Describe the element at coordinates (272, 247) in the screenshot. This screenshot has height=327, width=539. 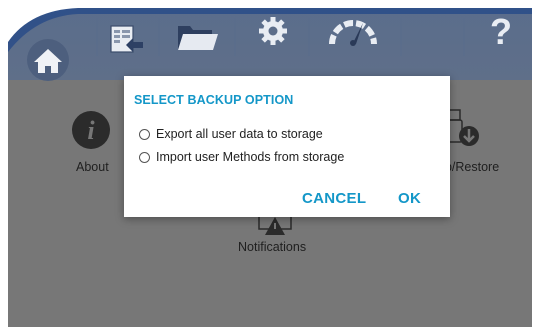
I see `notifications-label: Notifications` at that location.